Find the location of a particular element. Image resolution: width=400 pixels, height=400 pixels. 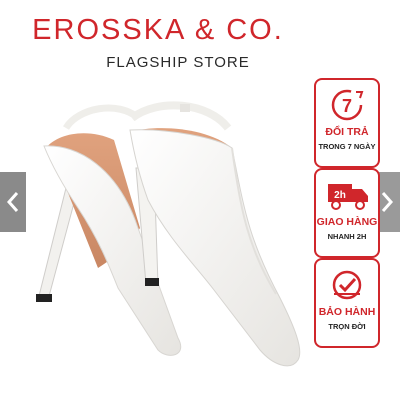

return-7-days-icon: 7 is located at coordinates (347, 105).